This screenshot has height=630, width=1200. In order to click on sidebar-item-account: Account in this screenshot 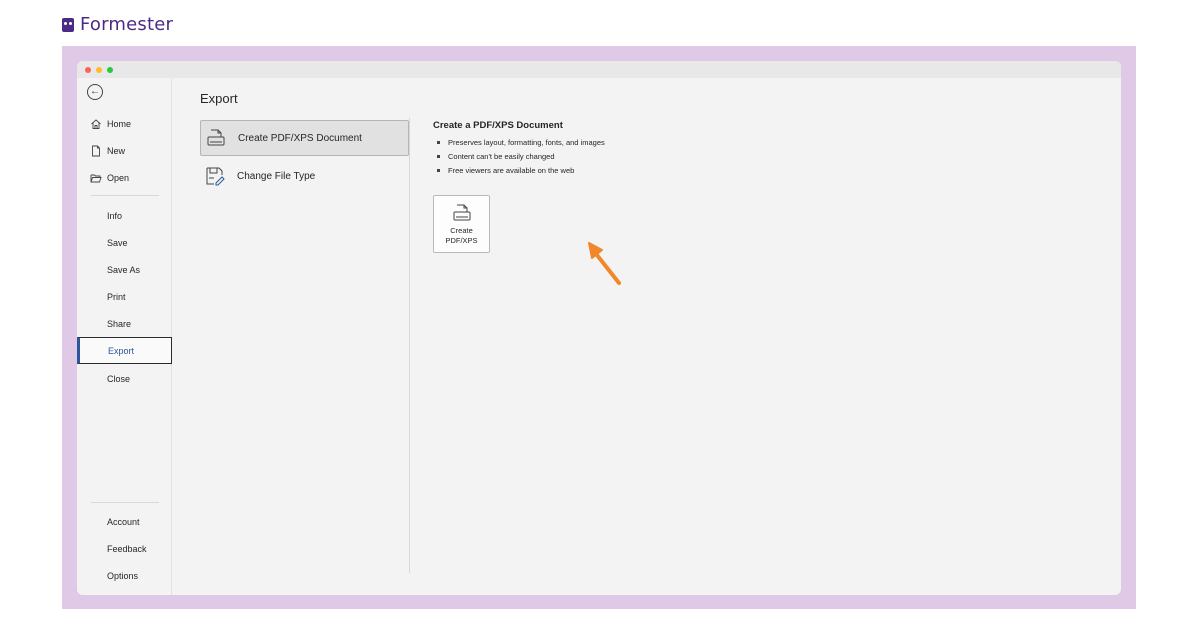, I will do `click(124, 521)`.